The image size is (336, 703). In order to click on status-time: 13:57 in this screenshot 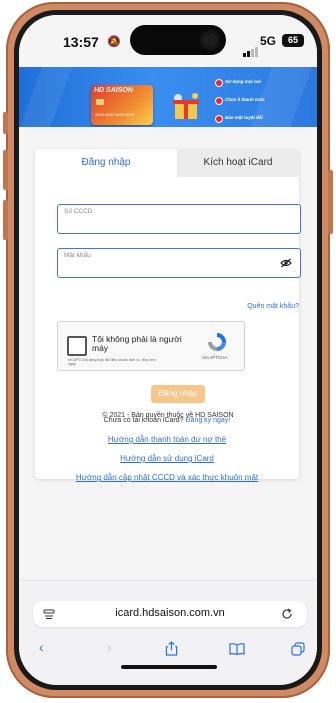, I will do `click(81, 42)`.